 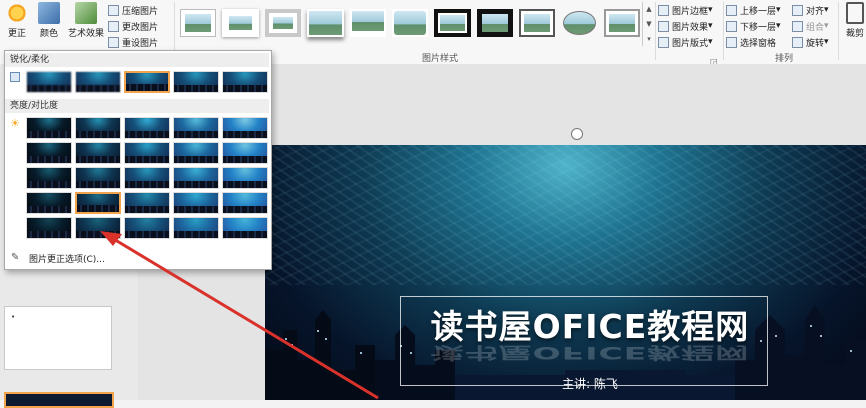 What do you see at coordinates (810, 42) in the screenshot?
I see `rotate-button: 旋转 ▾` at bounding box center [810, 42].